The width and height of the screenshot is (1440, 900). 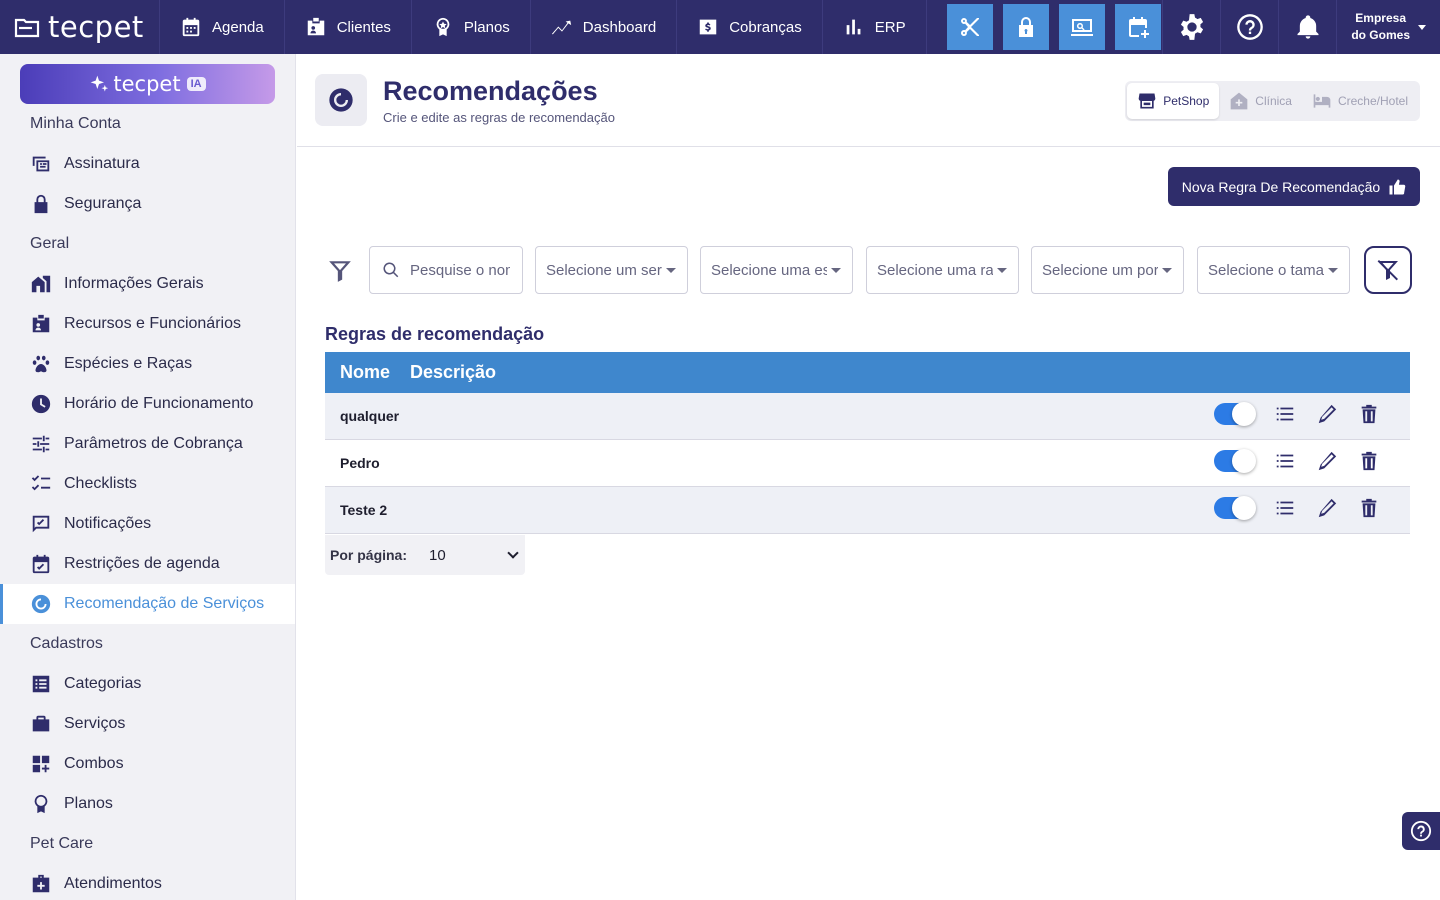 What do you see at coordinates (41, 764) in the screenshot?
I see `grid-plus-icon` at bounding box center [41, 764].